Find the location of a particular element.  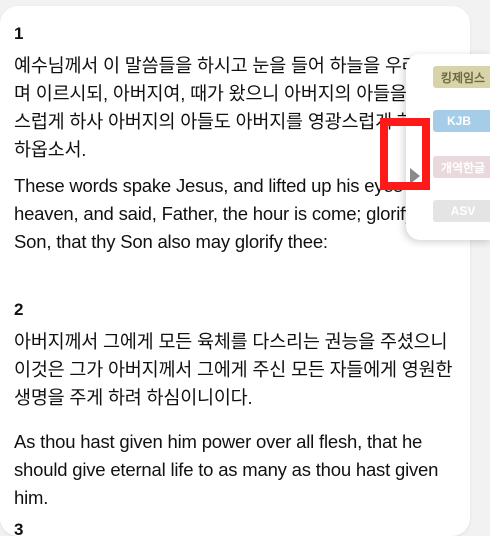

tag-asv: ASV is located at coordinates (461, 211).